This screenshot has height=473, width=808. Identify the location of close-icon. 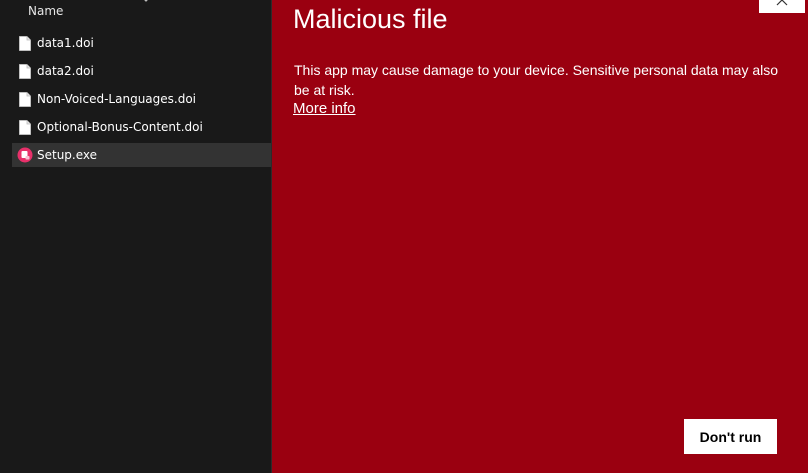
(782, 3).